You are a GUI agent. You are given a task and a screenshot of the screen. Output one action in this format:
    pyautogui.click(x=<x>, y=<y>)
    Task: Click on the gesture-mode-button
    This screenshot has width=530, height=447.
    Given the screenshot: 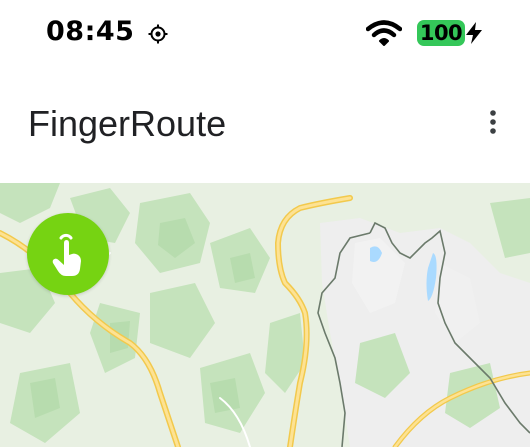 What is the action you would take?
    pyautogui.click(x=68, y=254)
    